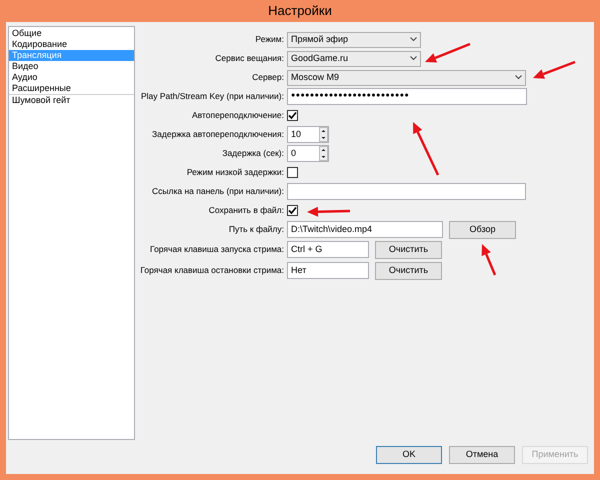 The width and height of the screenshot is (600, 480). I want to click on field-label: Режим низкой задержки:, so click(235, 172).